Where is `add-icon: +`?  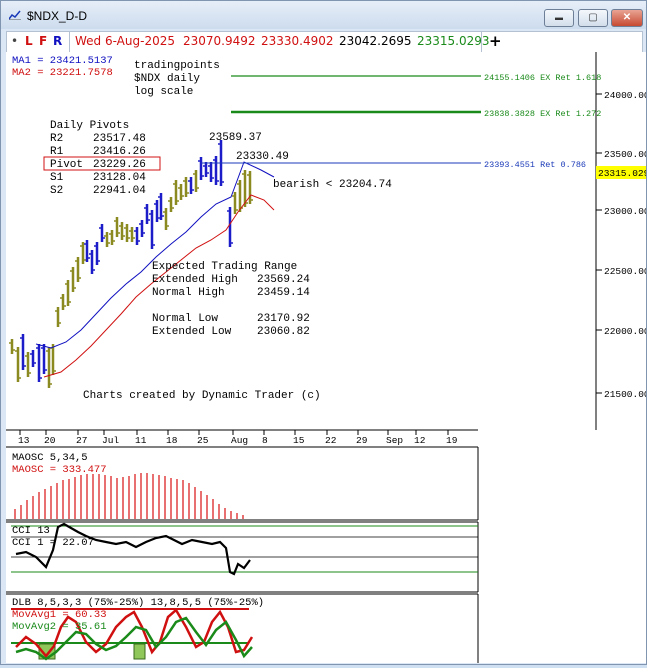 add-icon: + is located at coordinates (495, 41).